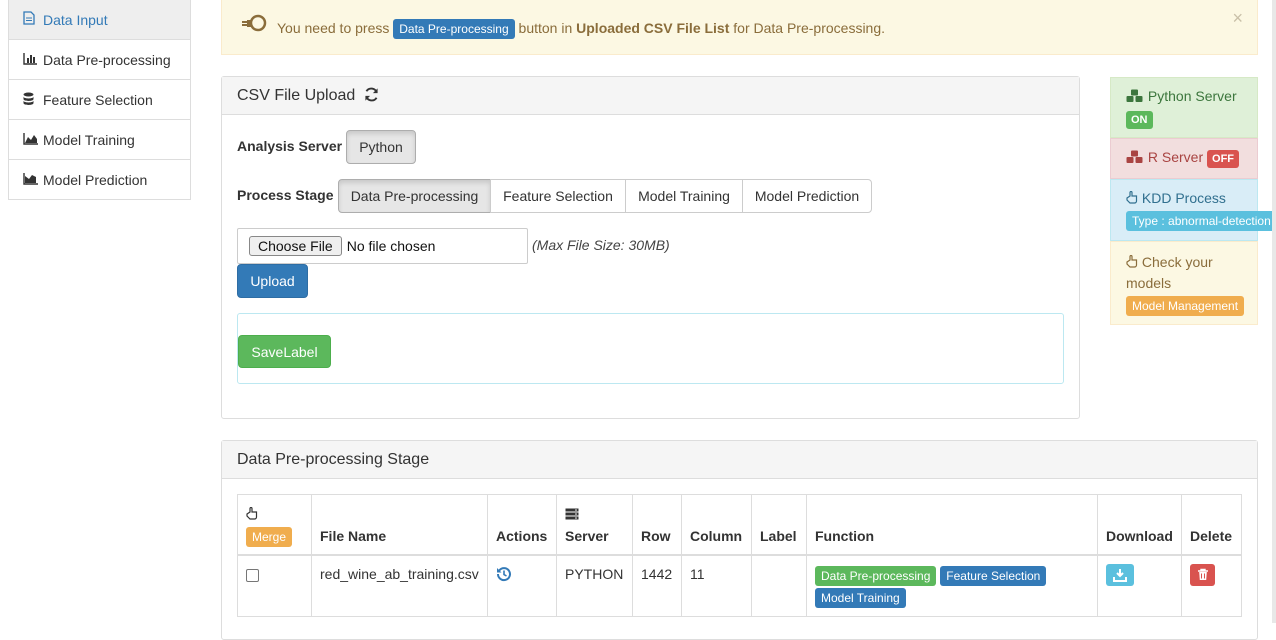 The image size is (1276, 640). What do you see at coordinates (952, 525) in the screenshot?
I see `column-header: Function` at bounding box center [952, 525].